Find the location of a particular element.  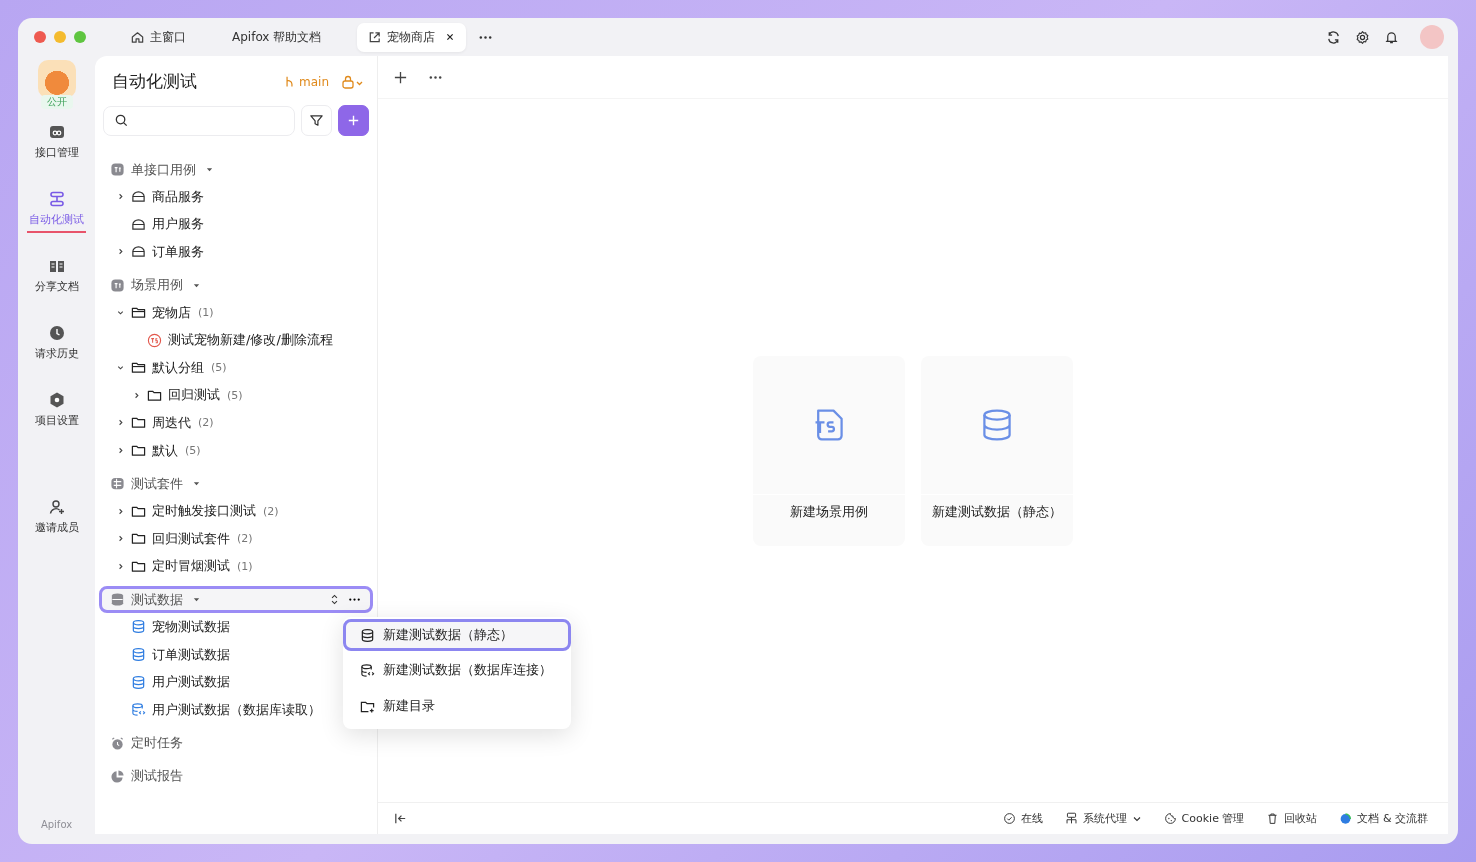

nav-item: 接口管理 is located at coordinates (56, 141).